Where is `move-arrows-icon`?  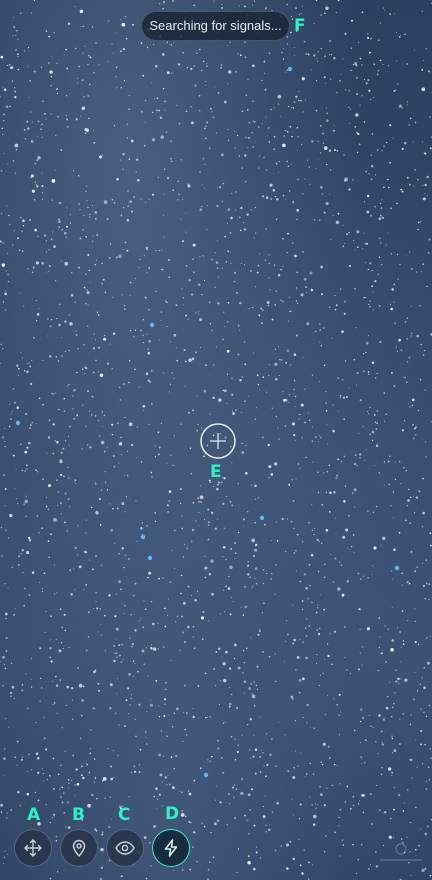 move-arrows-icon is located at coordinates (33, 848).